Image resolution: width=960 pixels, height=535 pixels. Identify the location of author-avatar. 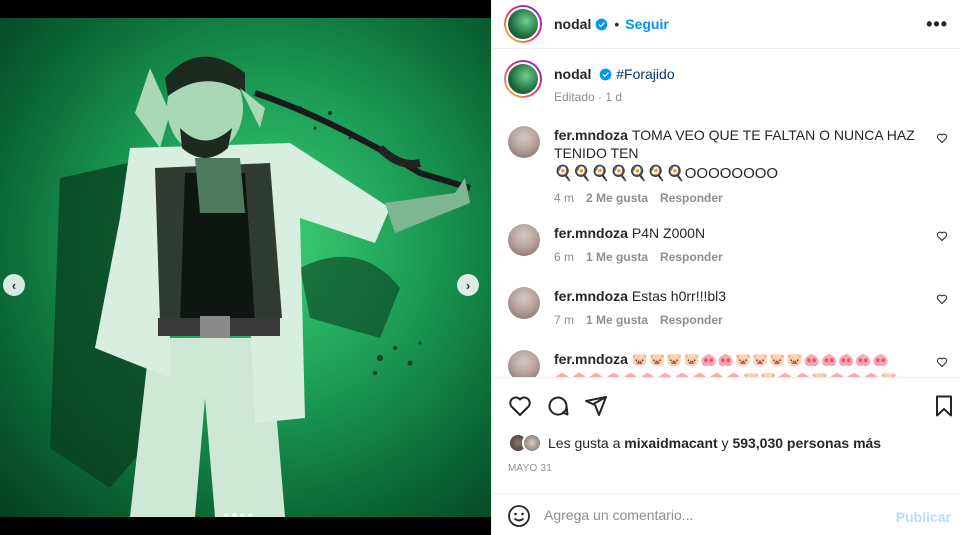
(523, 24).